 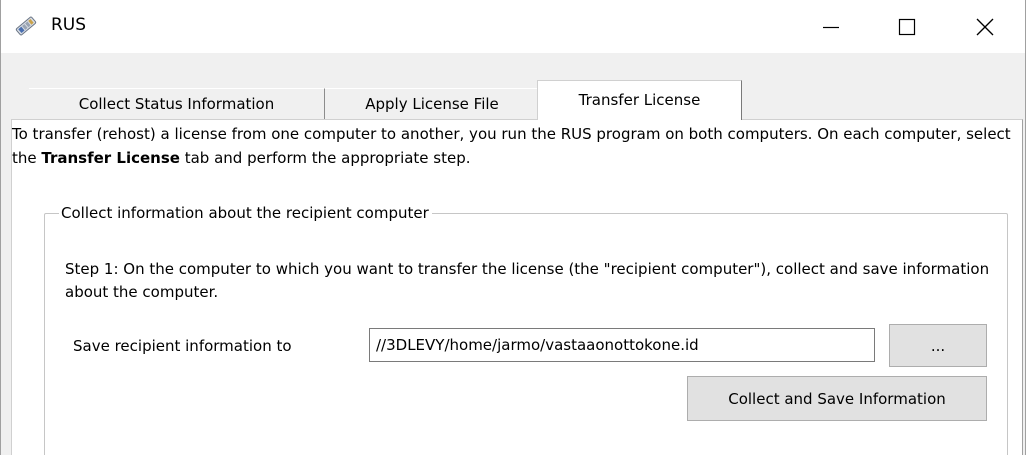 I want to click on intro-text-bold: Transfer License, so click(x=110, y=158).